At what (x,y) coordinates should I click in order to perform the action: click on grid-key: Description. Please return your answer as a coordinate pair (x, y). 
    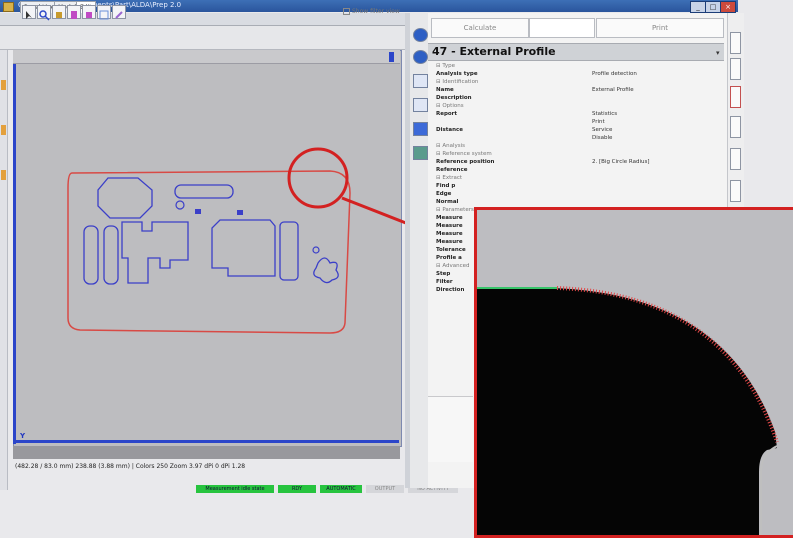
    Looking at the image, I should click on (454, 98).